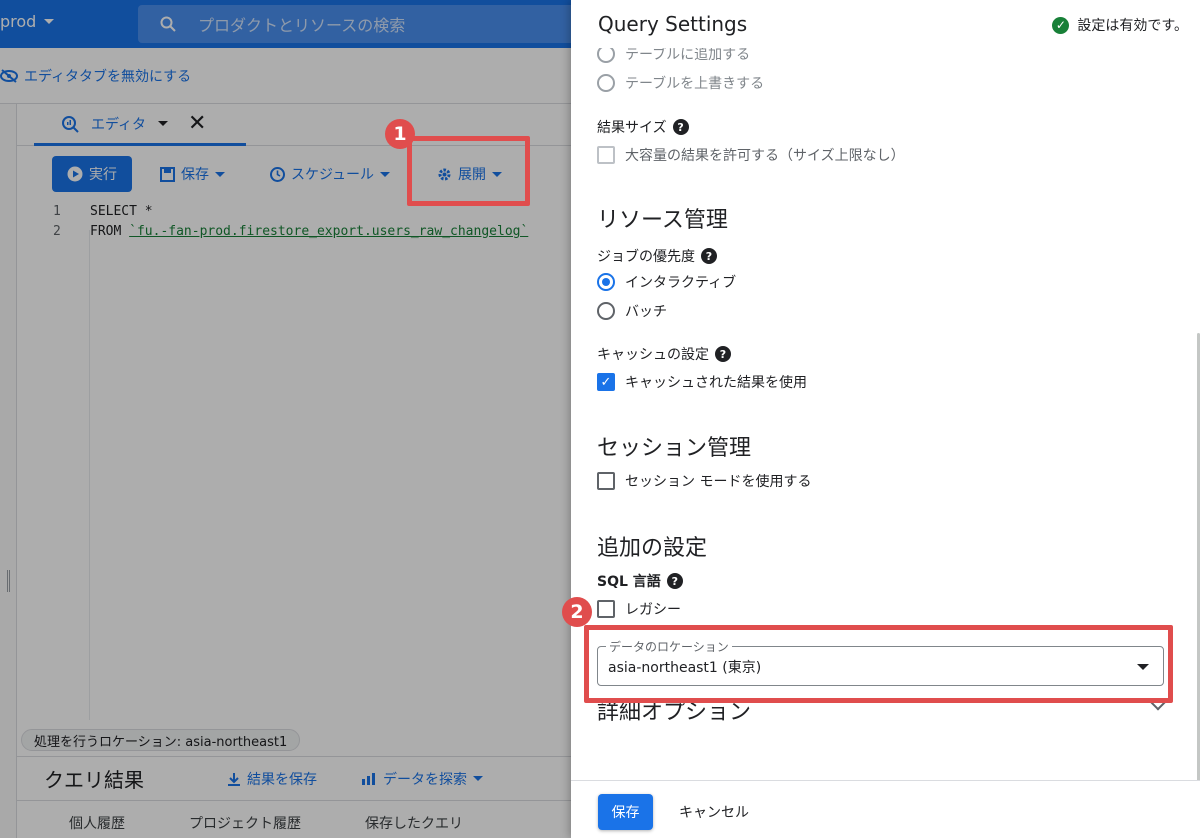 The width and height of the screenshot is (1200, 838). I want to click on search-bar: プロダクトとリソースの検索, so click(354, 24).